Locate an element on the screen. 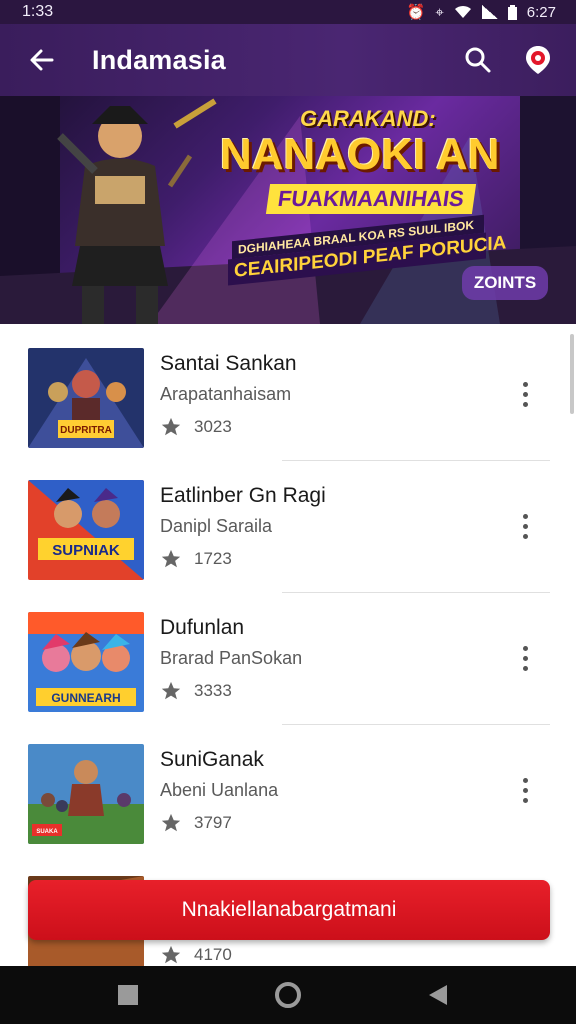  back-arrow-icon is located at coordinates (42, 60).